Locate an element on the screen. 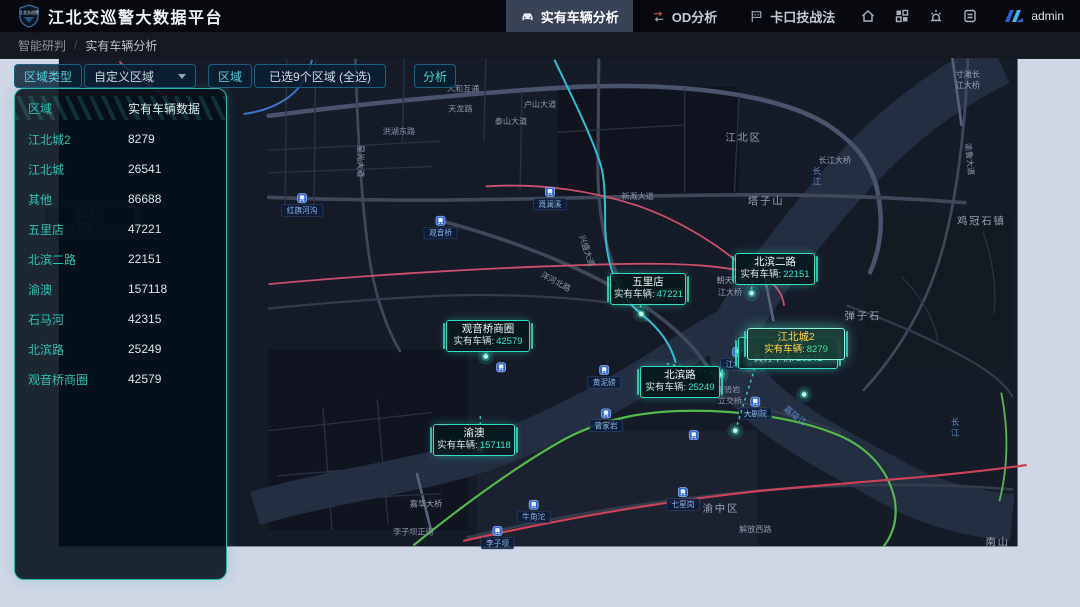  svg-text: 江北交巡警 is located at coordinates (29, 12).